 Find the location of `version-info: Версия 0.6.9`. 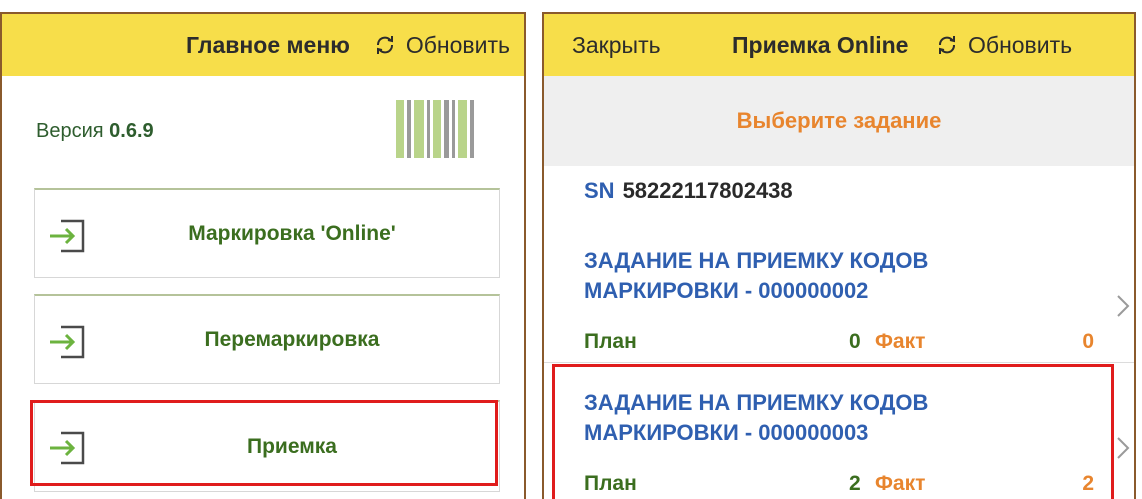

version-info: Версия 0.6.9 is located at coordinates (95, 131).